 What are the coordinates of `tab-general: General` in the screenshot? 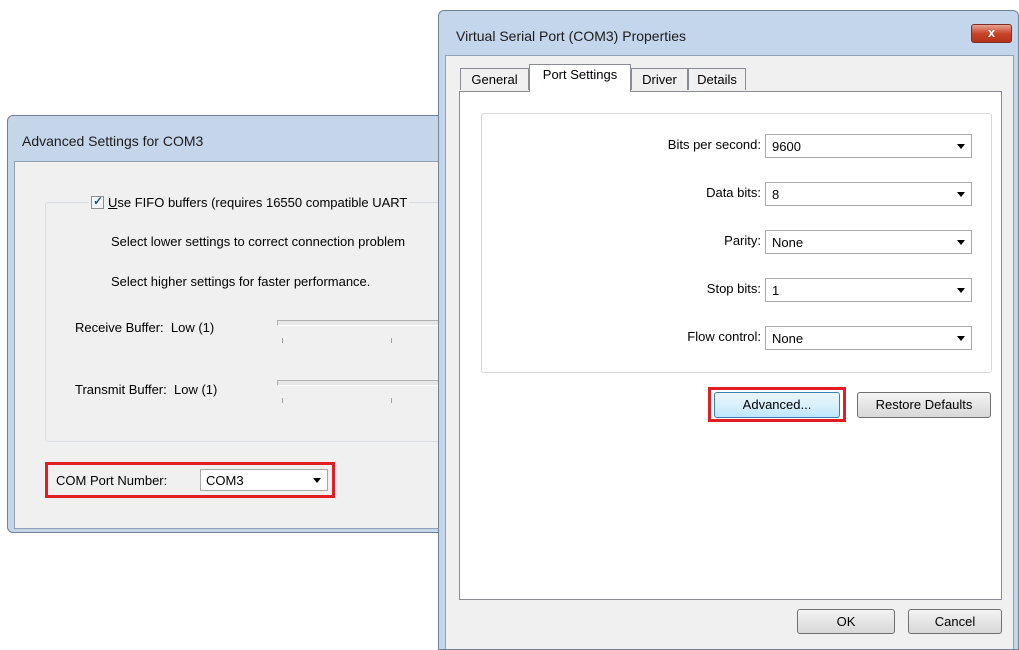 It's located at (494, 79).